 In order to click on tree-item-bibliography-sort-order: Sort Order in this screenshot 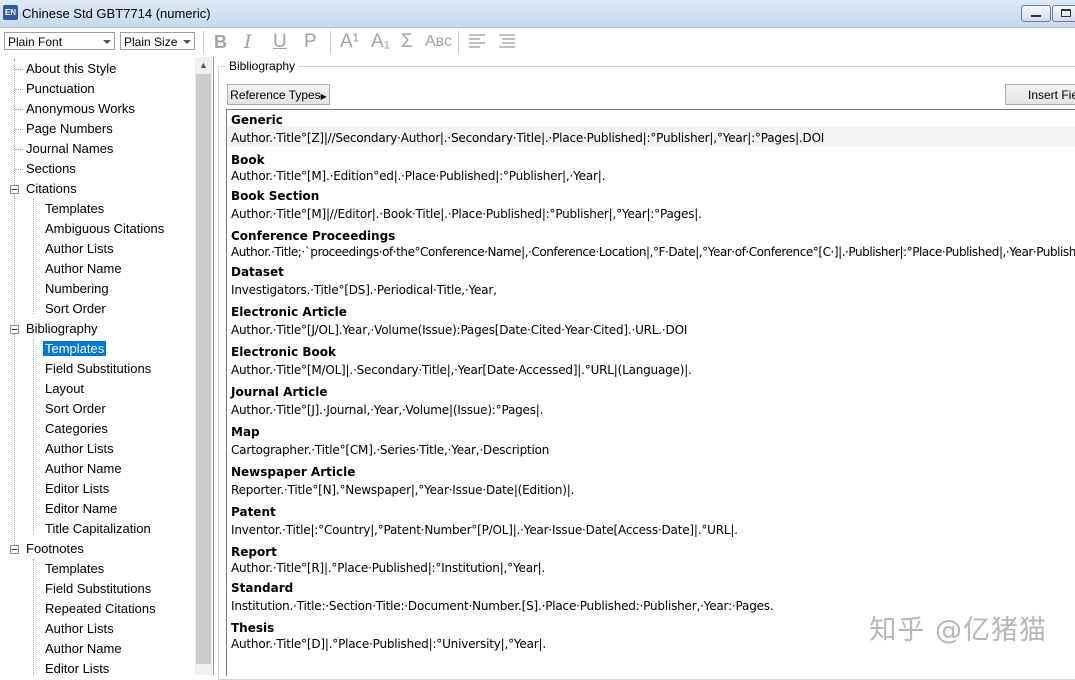, I will do `click(75, 409)`.